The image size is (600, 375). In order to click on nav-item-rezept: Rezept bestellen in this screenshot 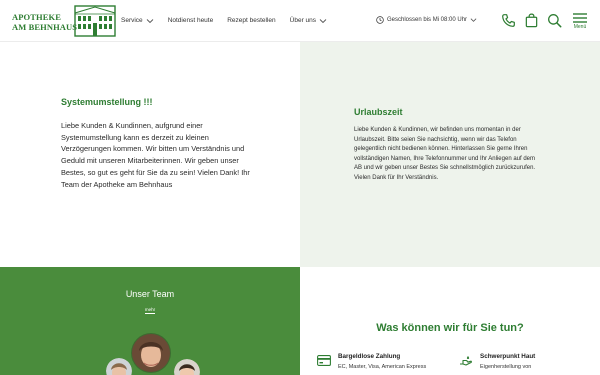, I will do `click(251, 20)`.